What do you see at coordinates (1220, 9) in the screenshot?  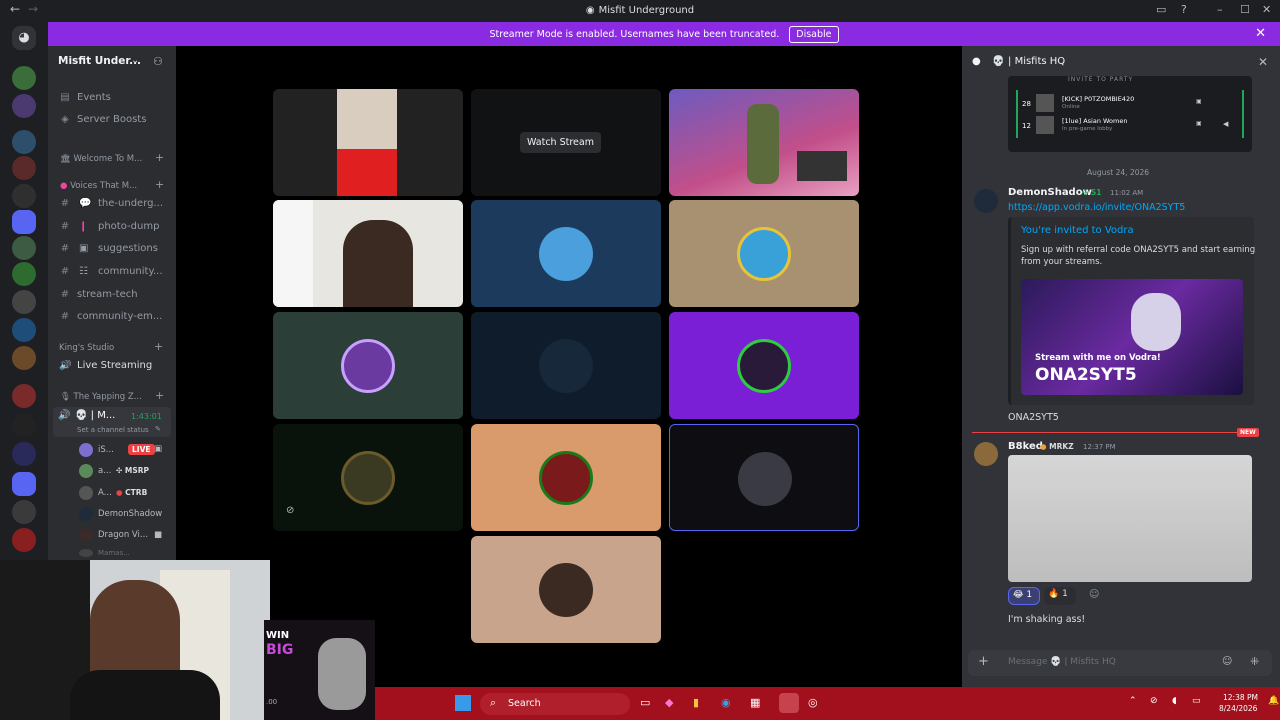 I see `minimize-icon: –` at bounding box center [1220, 9].